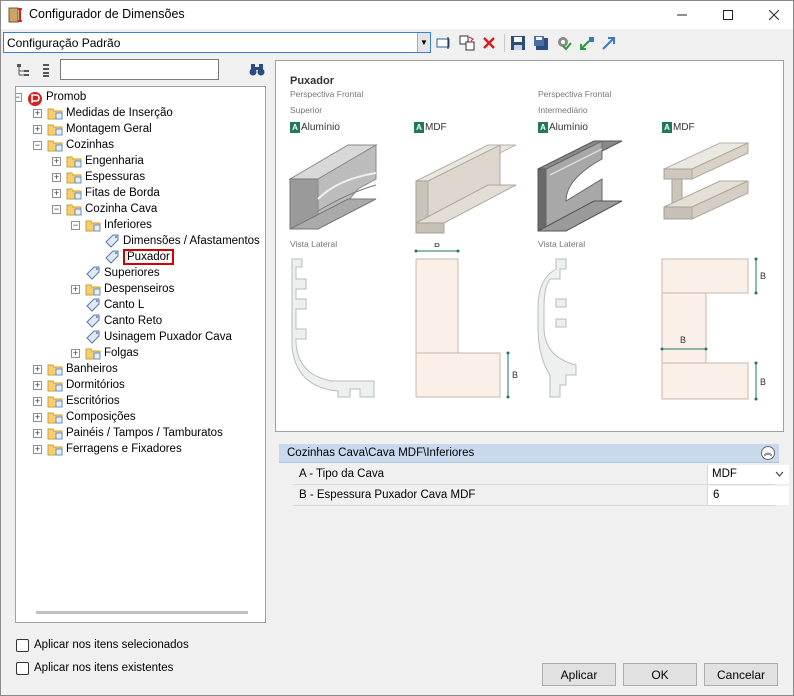 The image size is (794, 696). What do you see at coordinates (121, 209) in the screenshot?
I see `tree-item-label: Cozinha Cava` at bounding box center [121, 209].